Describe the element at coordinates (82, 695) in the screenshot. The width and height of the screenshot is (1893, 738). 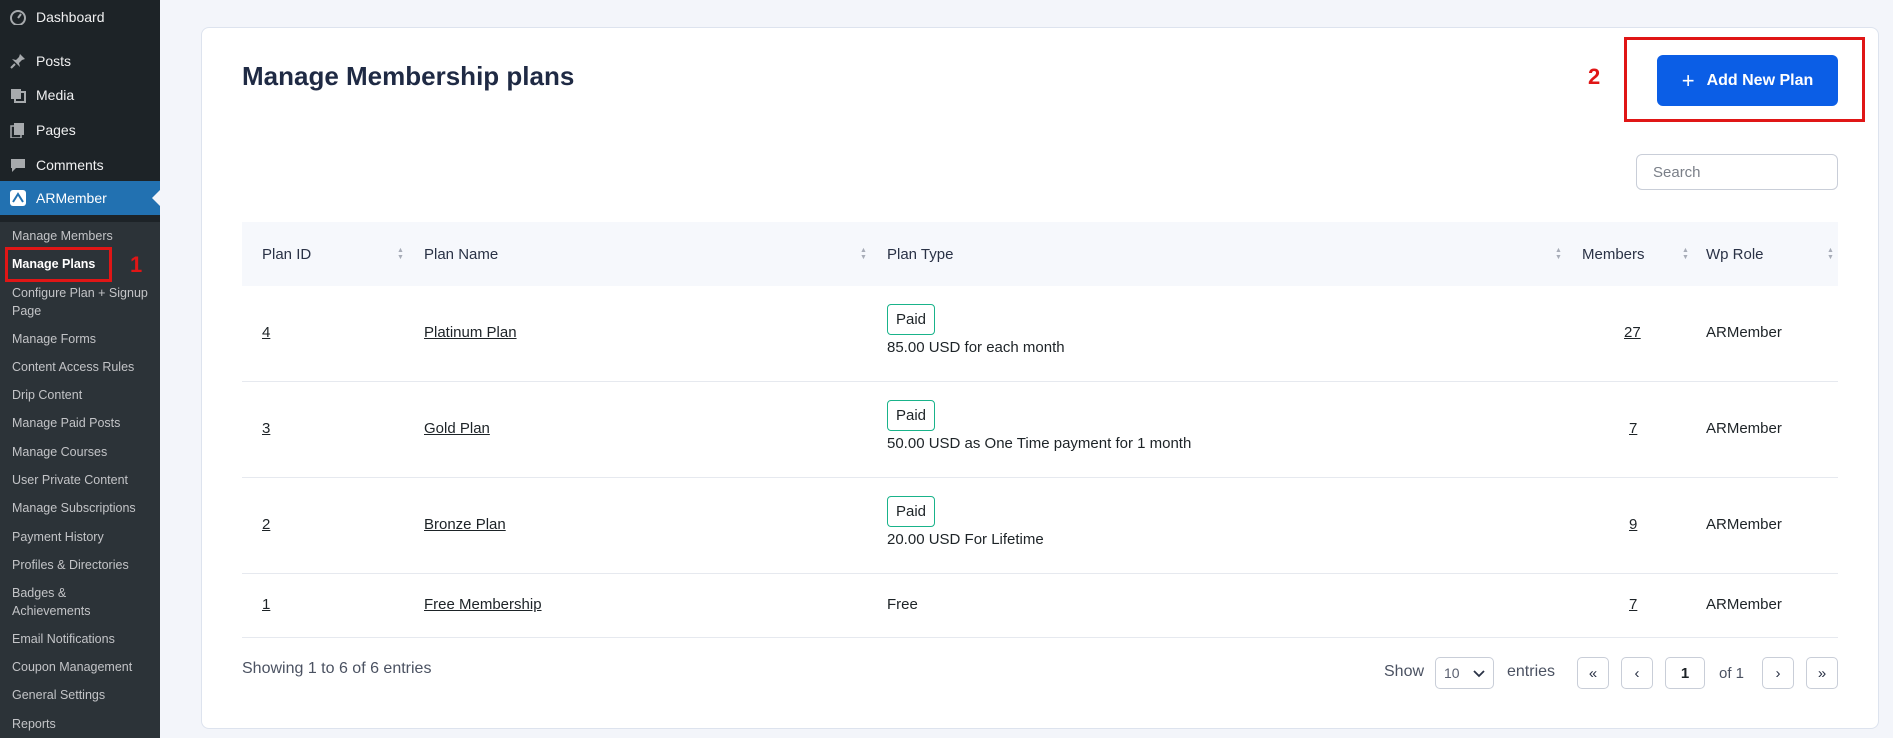
I see `submenu-general-settings: General Settings` at that location.